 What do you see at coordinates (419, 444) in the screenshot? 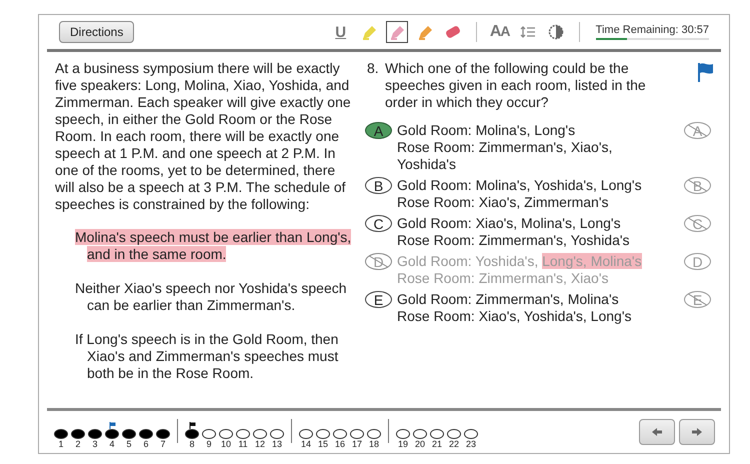
I see `question-number: 20` at bounding box center [419, 444].